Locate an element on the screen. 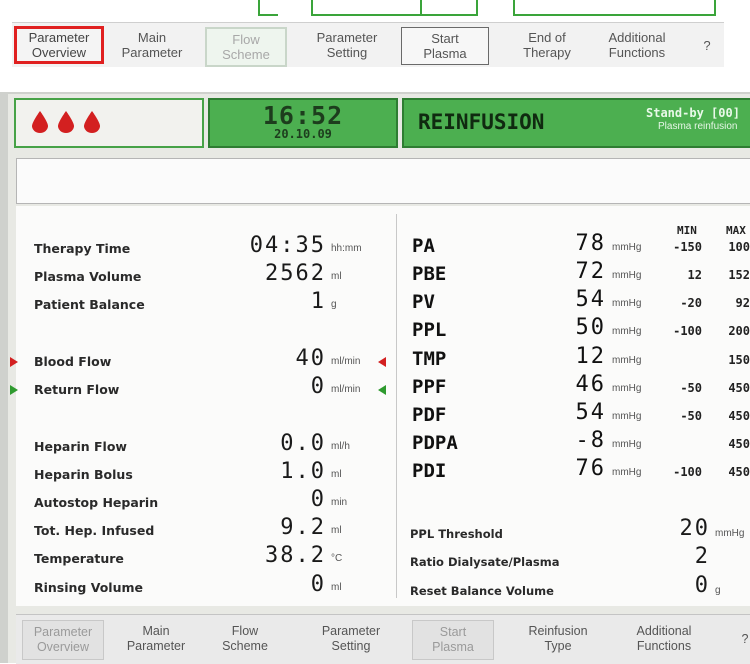 The image size is (750, 664). param-label-therapy-time: Therapy Time is located at coordinates (82, 248).